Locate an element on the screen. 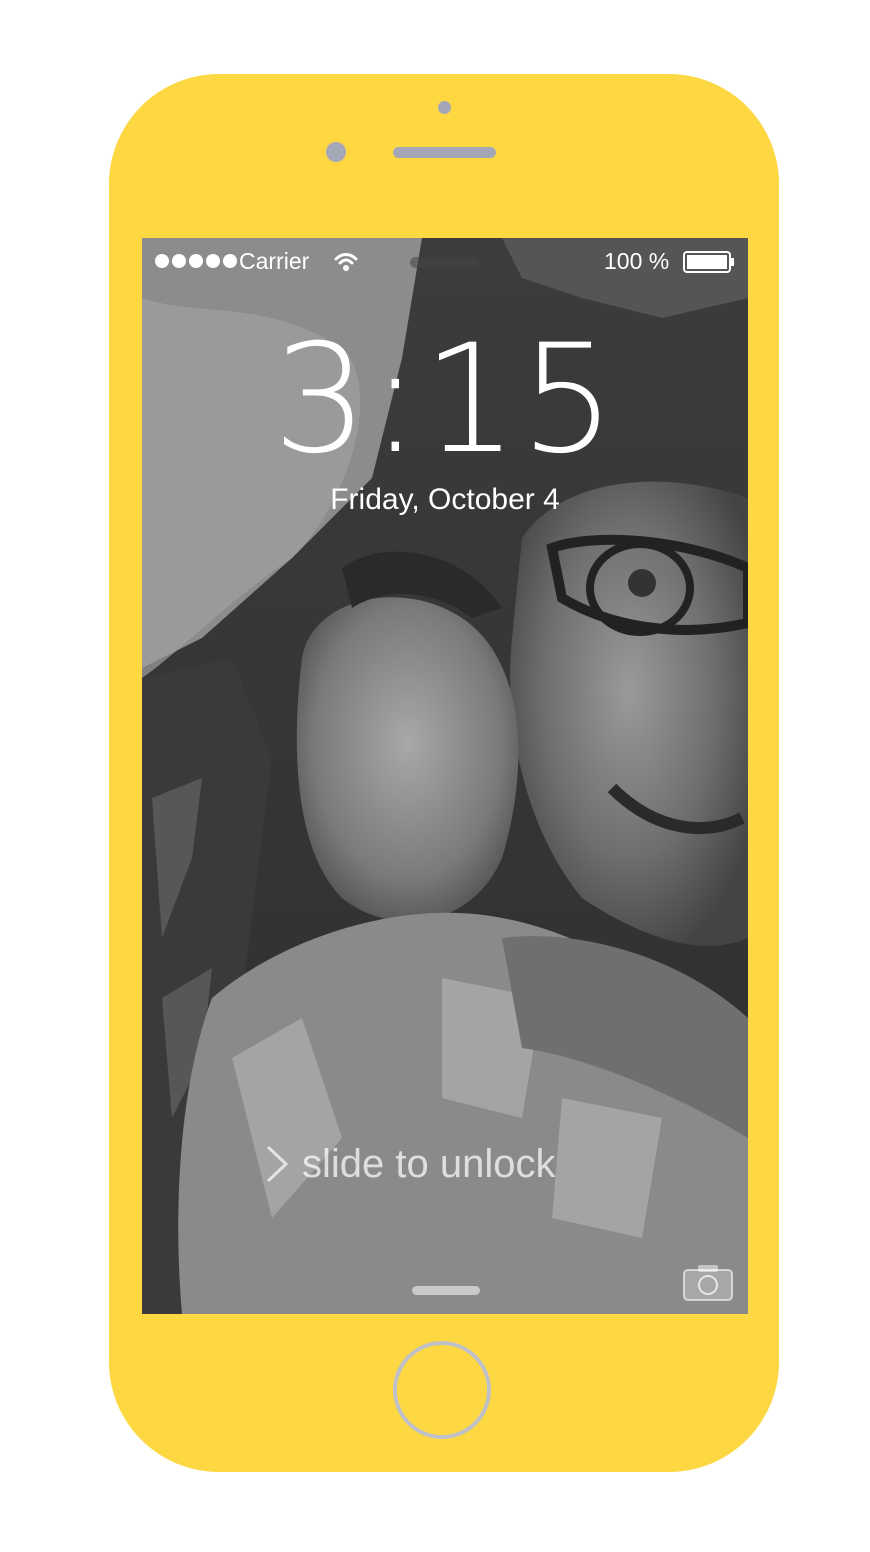  battery-full-icon is located at coordinates (708, 262).